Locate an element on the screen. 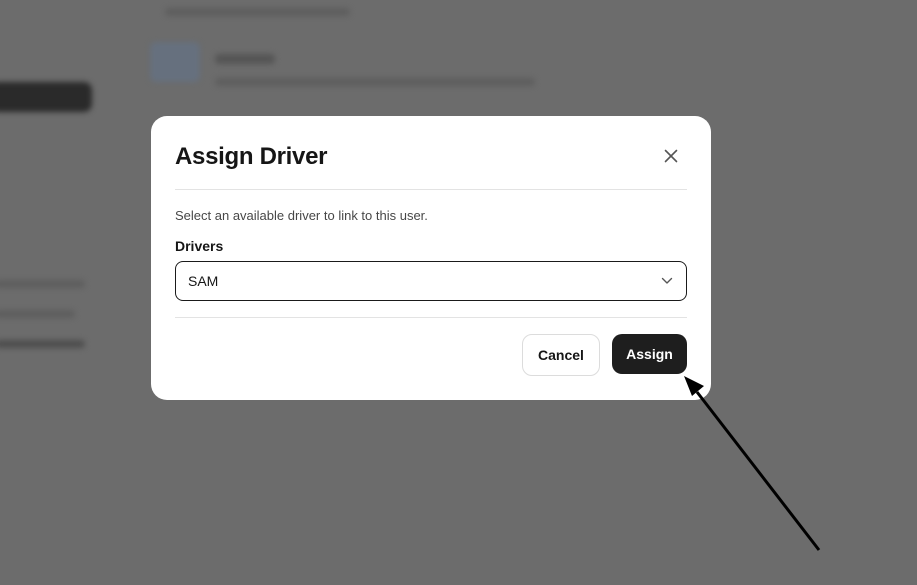 This screenshot has height=585, width=917. cancel-button: Cancel is located at coordinates (561, 355).